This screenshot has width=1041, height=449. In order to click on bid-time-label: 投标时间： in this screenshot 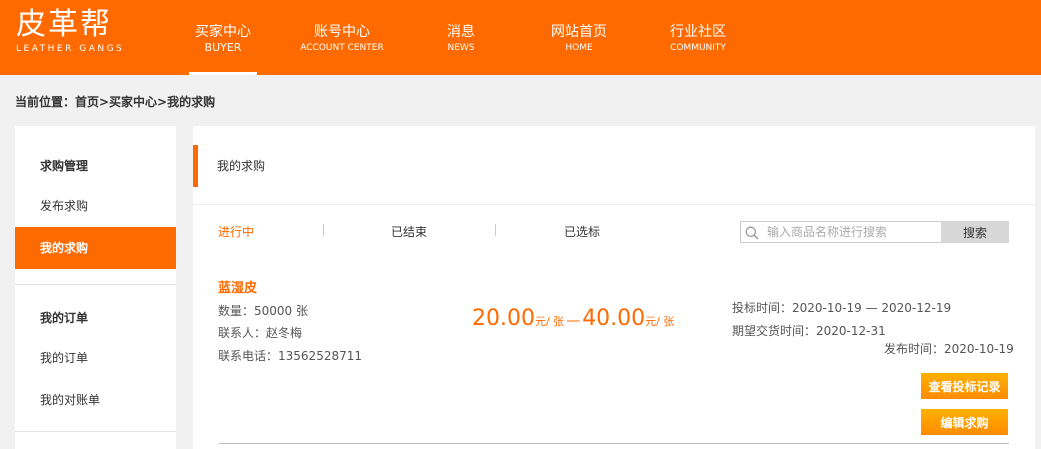, I will do `click(762, 308)`.